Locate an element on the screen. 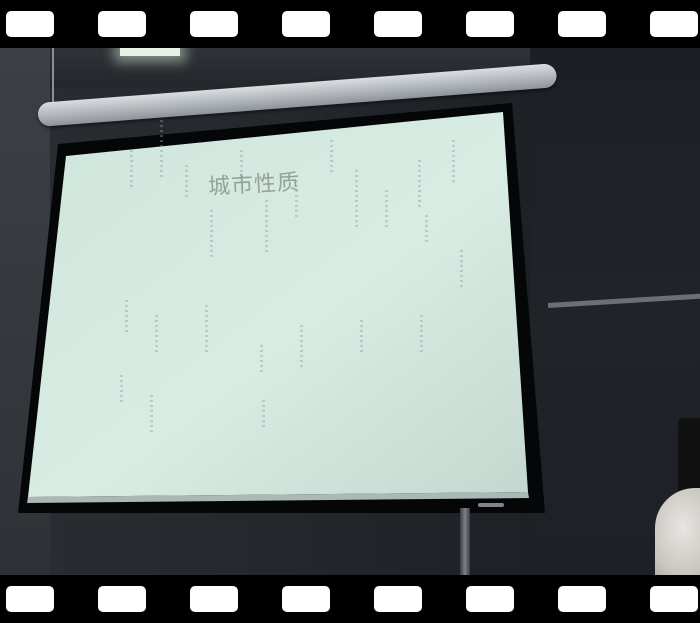 The width and height of the screenshot is (700, 623). ceiling-light is located at coordinates (150, 52).